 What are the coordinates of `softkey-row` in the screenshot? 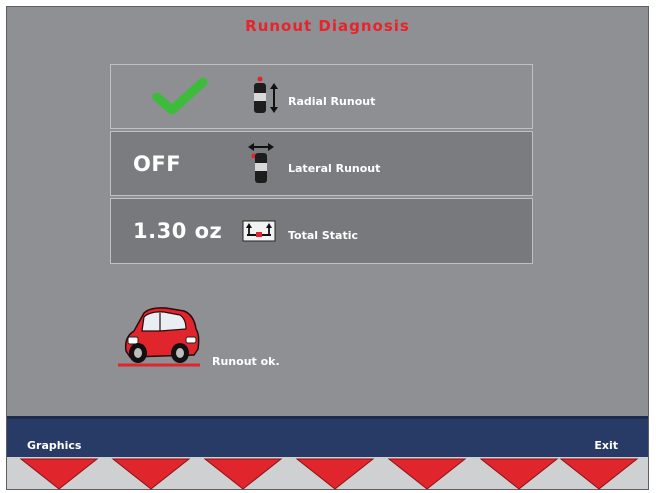 It's located at (327, 473).